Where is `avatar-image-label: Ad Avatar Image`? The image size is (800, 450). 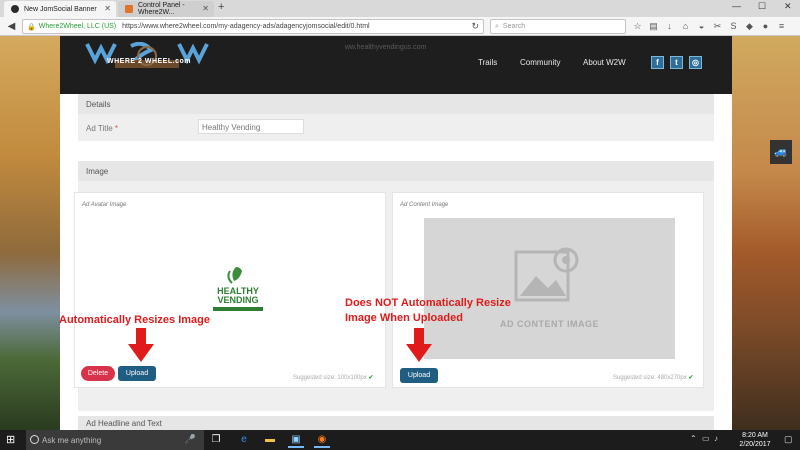
avatar-image-label: Ad Avatar Image is located at coordinates (104, 205).